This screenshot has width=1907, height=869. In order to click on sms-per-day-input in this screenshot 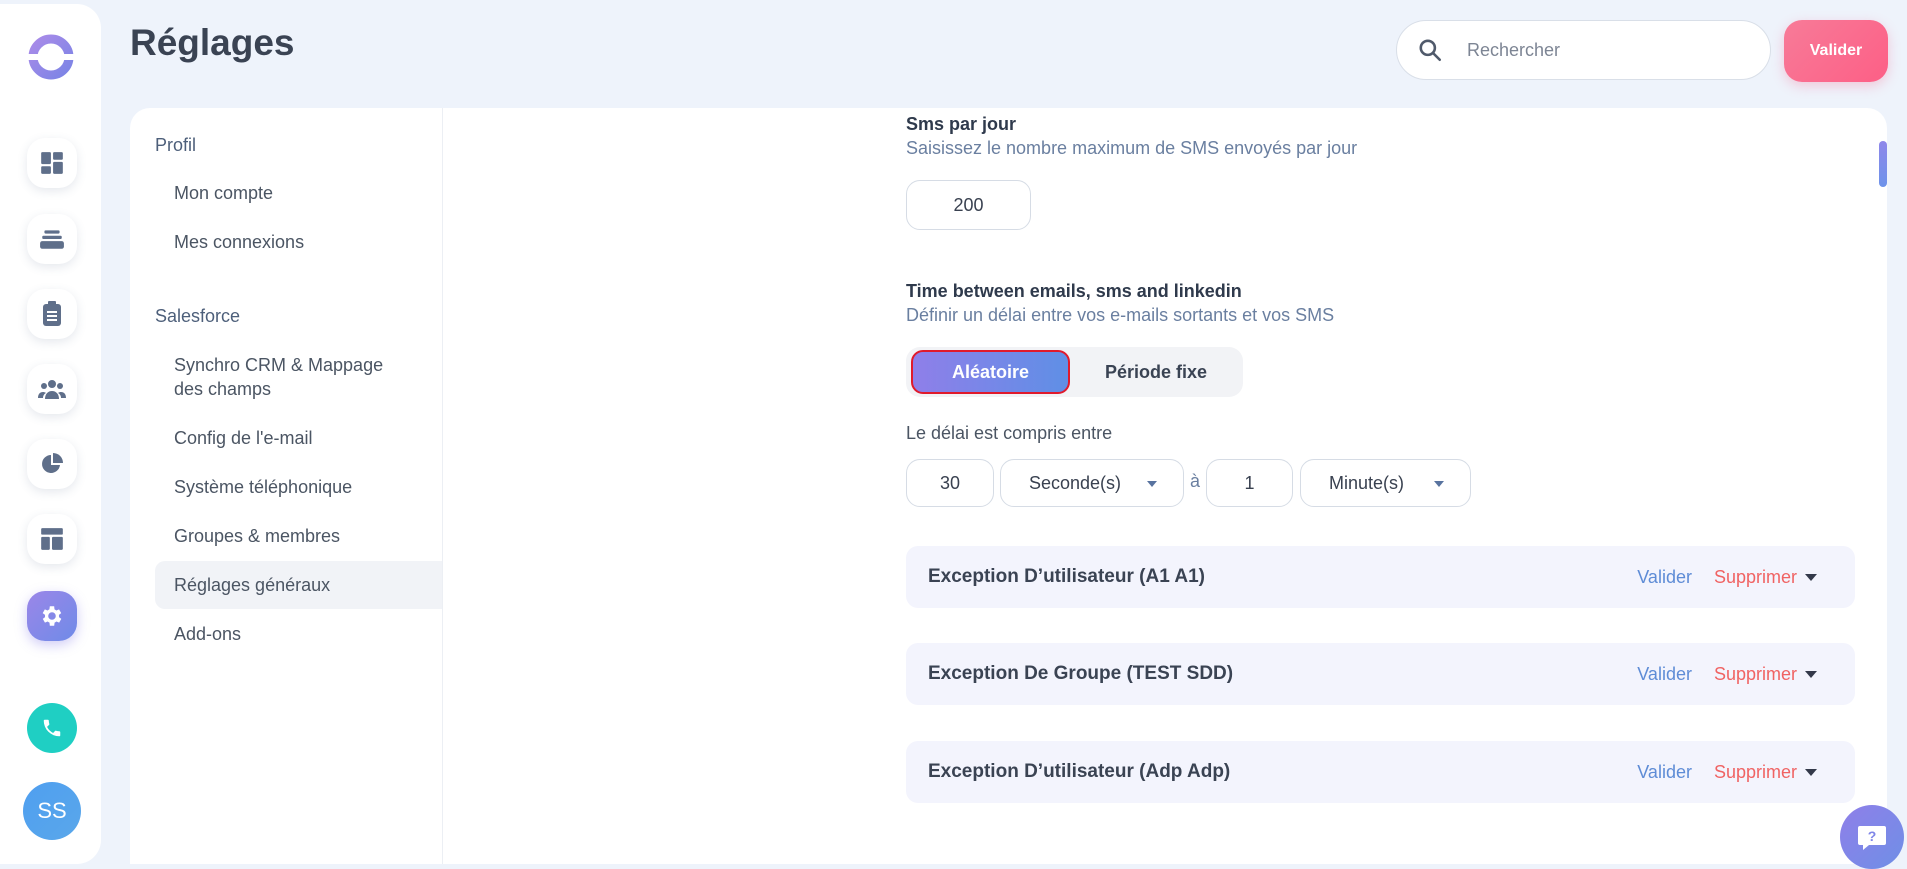, I will do `click(968, 205)`.